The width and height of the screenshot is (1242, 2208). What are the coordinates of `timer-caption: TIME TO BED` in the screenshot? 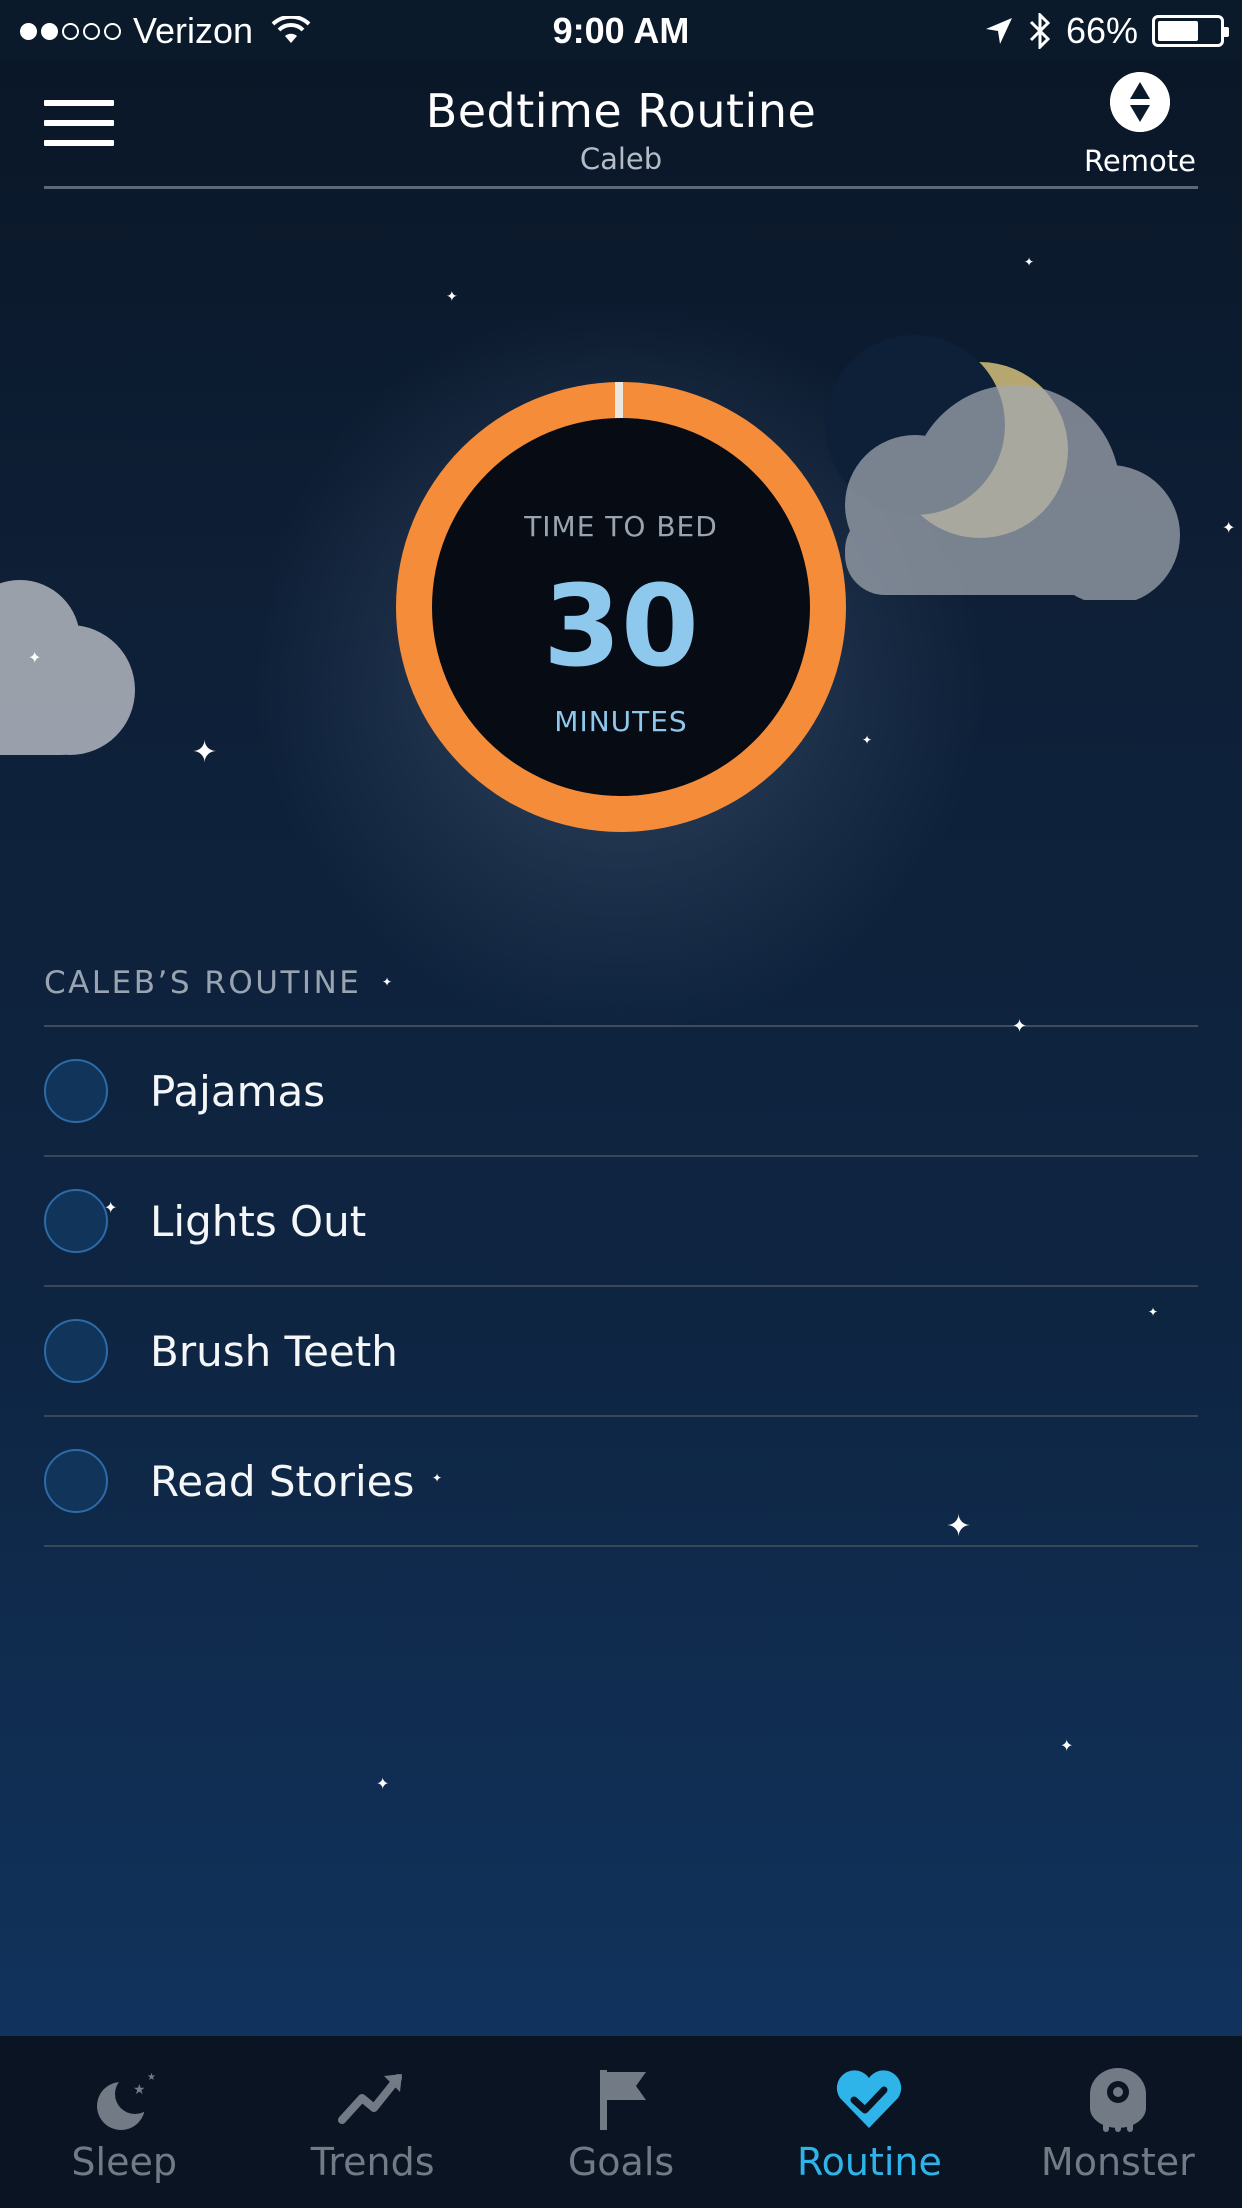 It's located at (621, 526).